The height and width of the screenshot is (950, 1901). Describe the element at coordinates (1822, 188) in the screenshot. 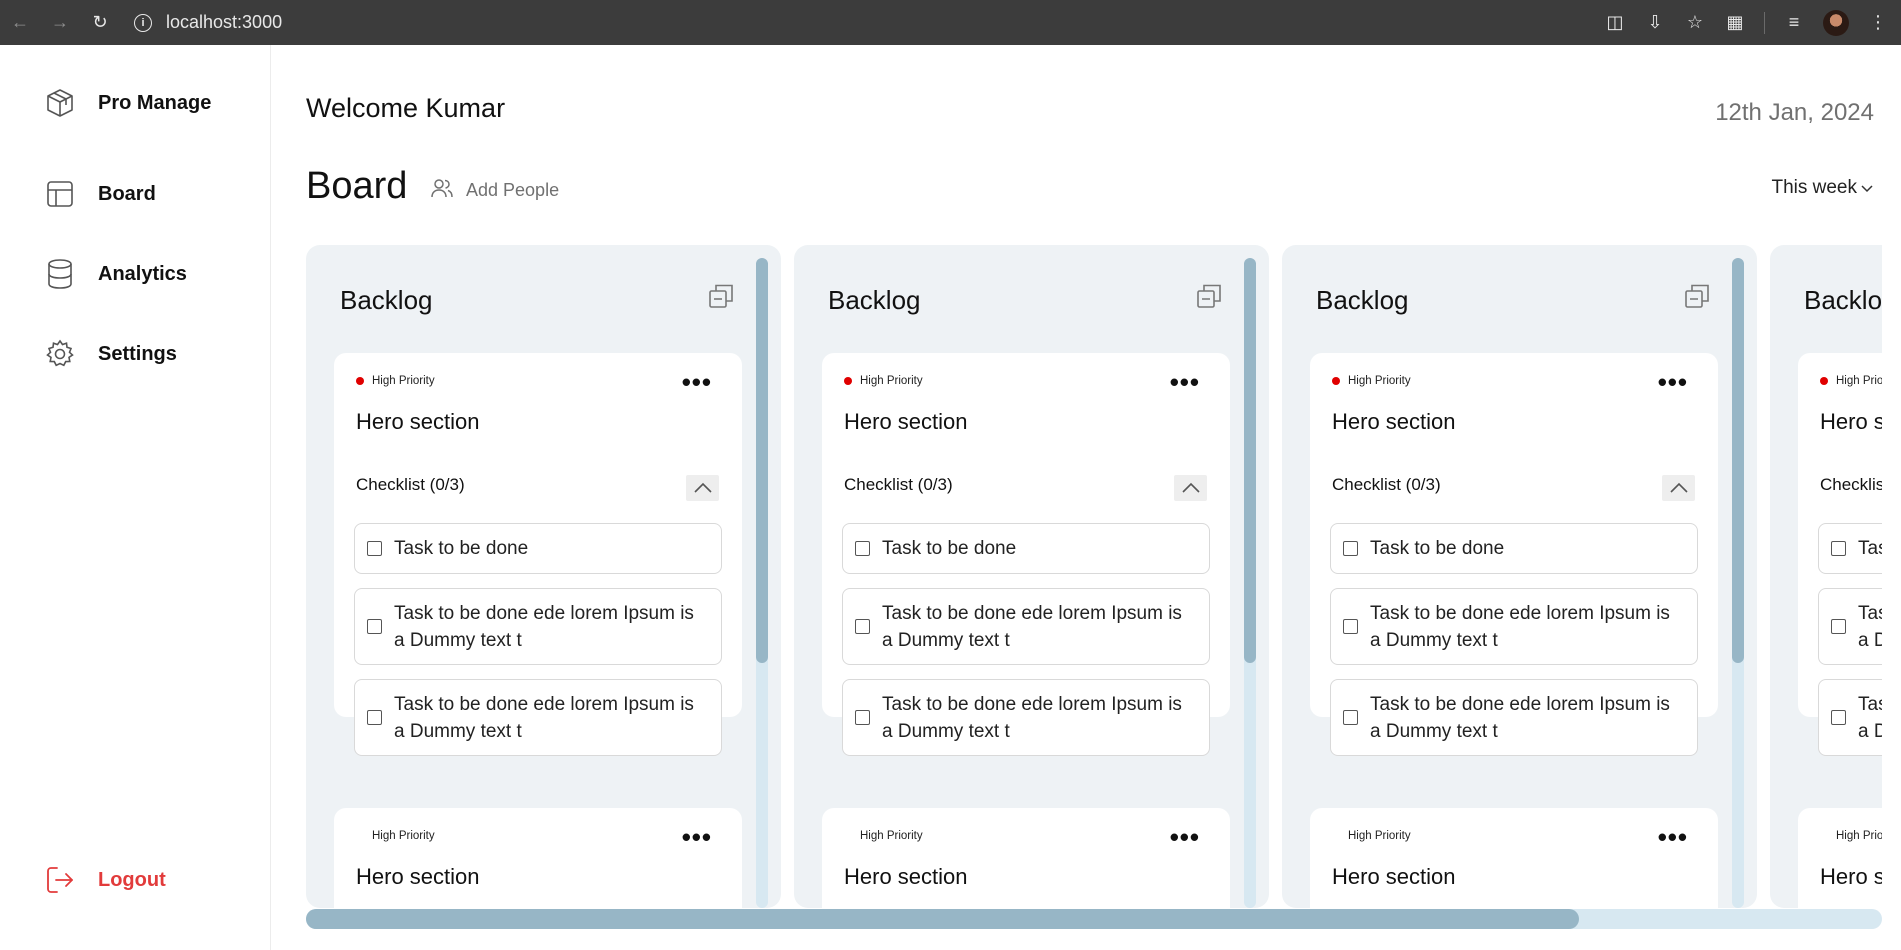

I see `period-dropdown: This week` at that location.